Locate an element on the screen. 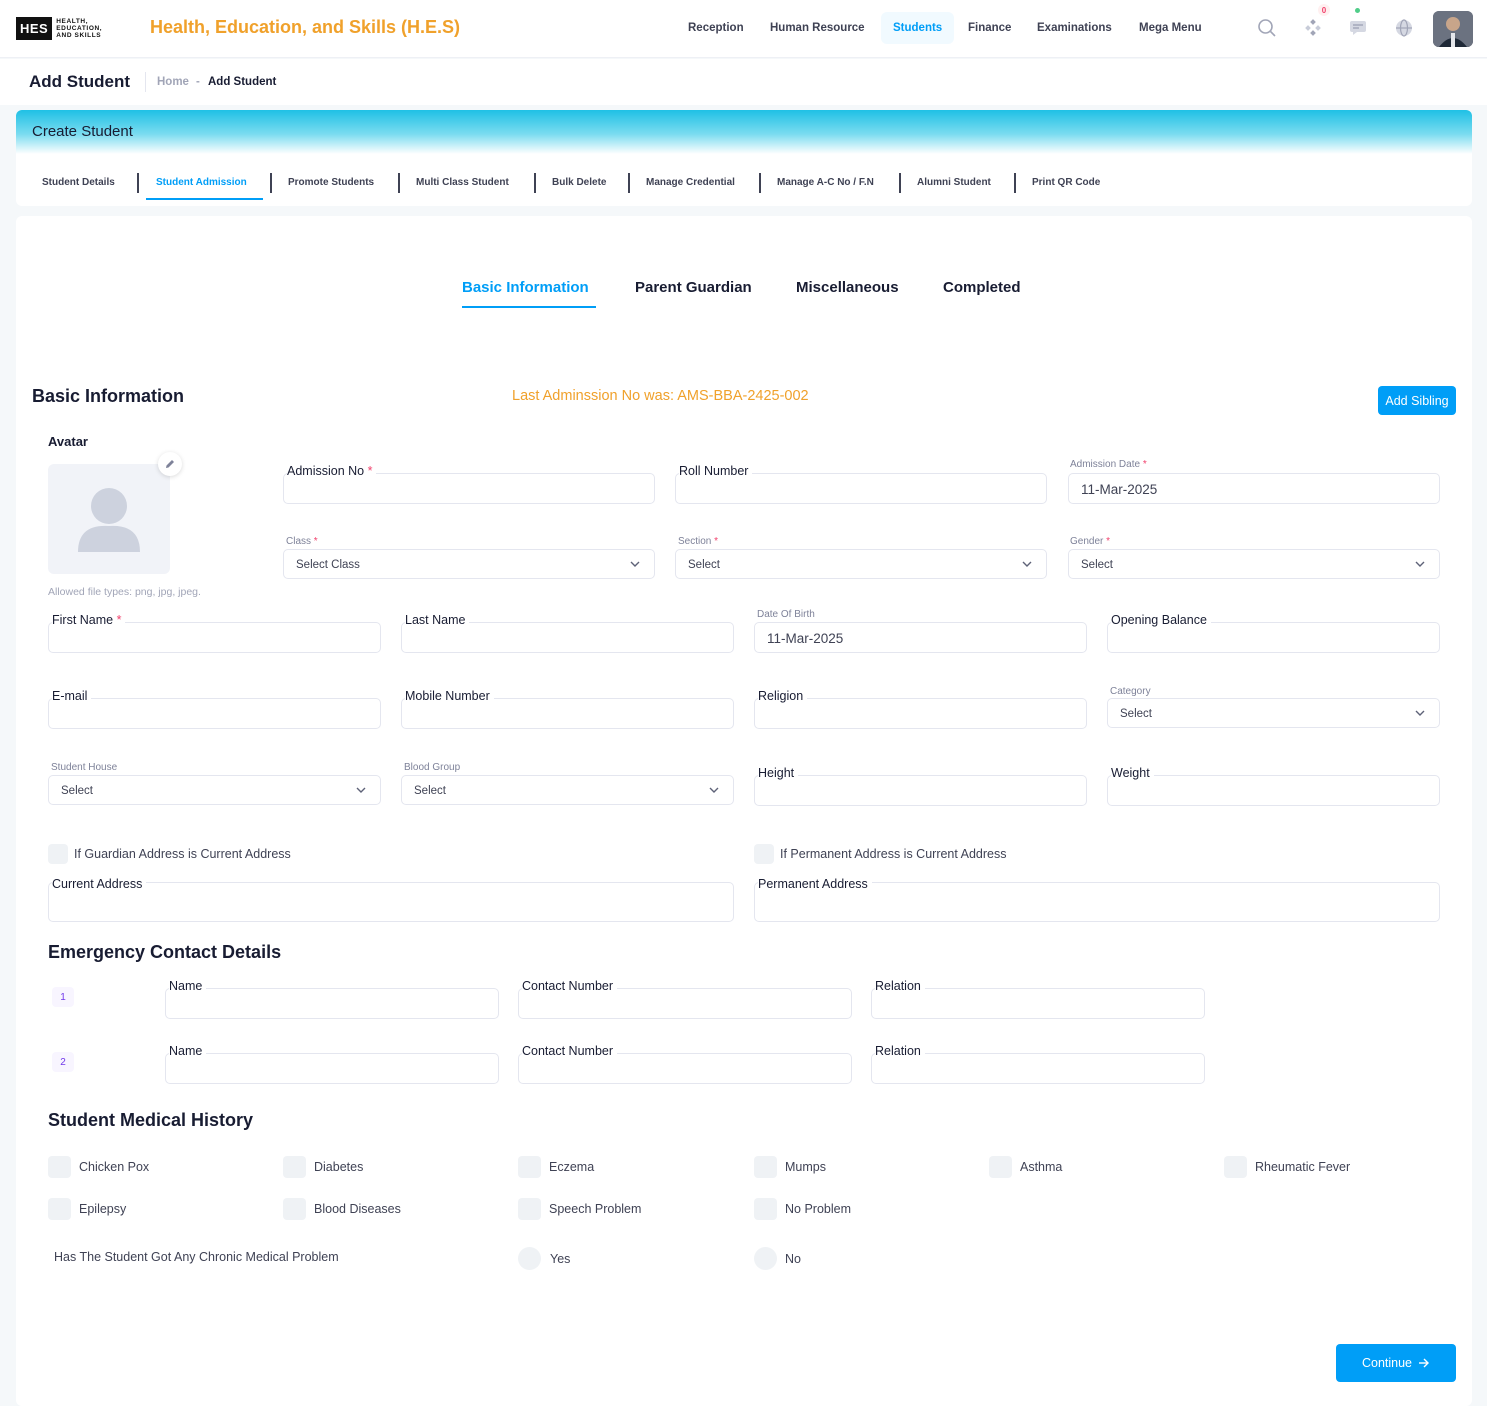 This screenshot has height=1406, width=1487. eczema-checkbox is located at coordinates (529, 1167).